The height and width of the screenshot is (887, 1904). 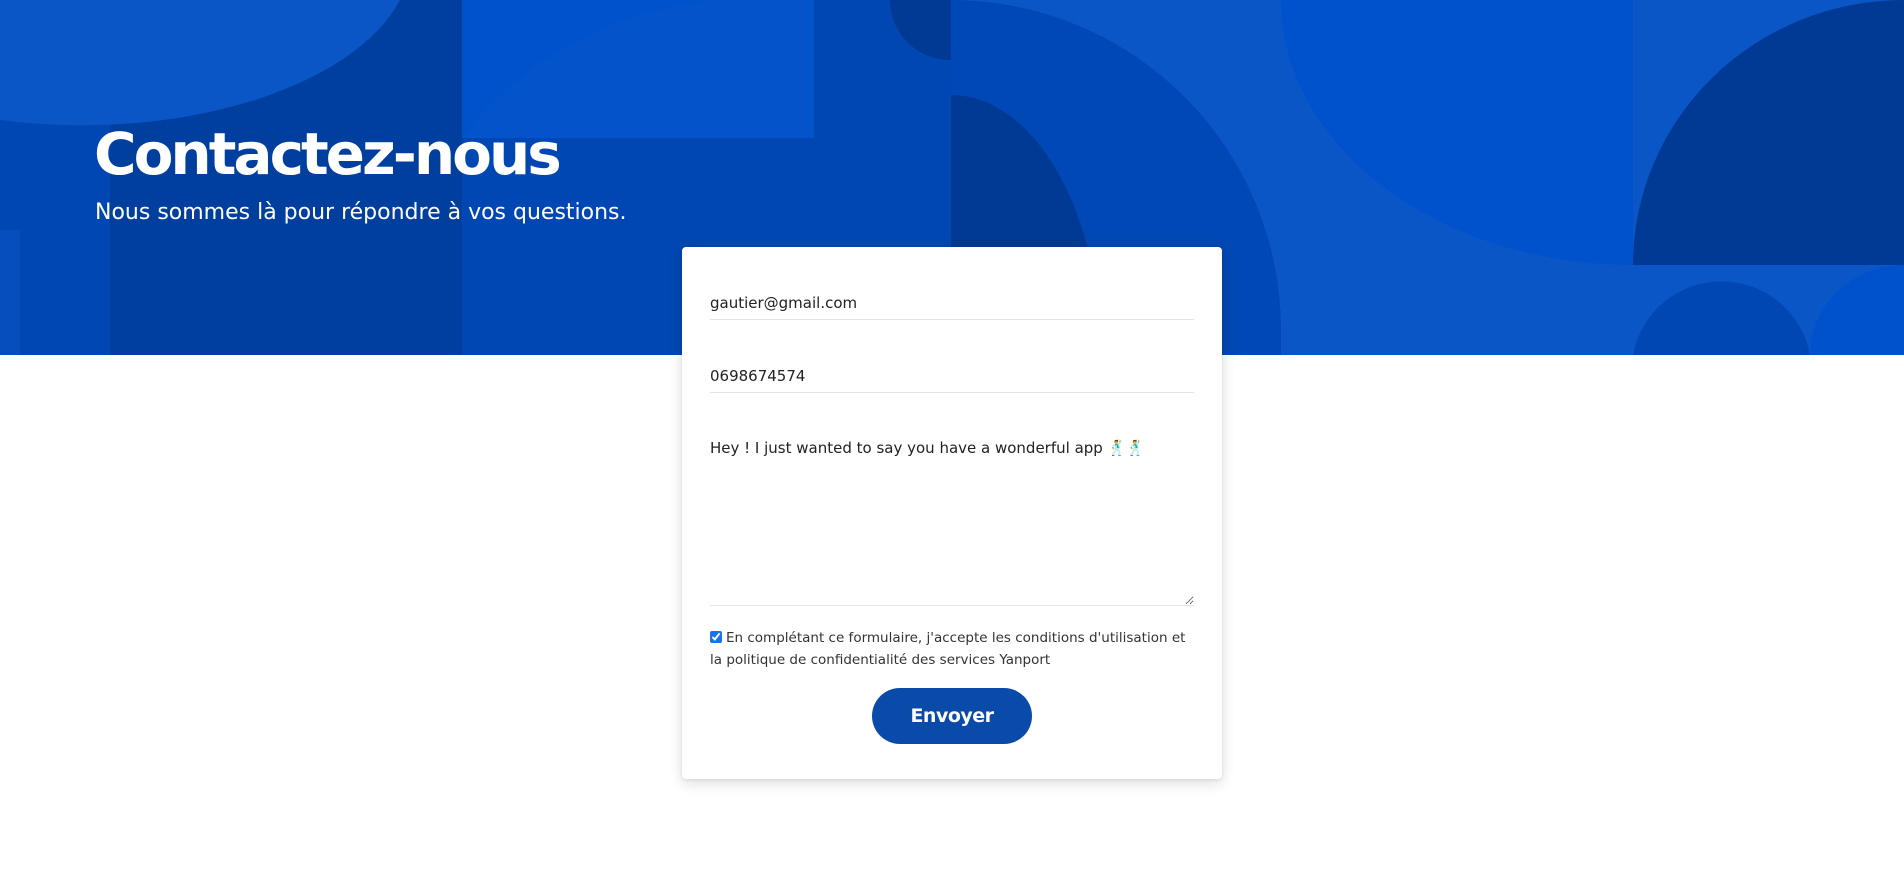 What do you see at coordinates (328, 154) in the screenshot?
I see `page-title: Contactez-nous` at bounding box center [328, 154].